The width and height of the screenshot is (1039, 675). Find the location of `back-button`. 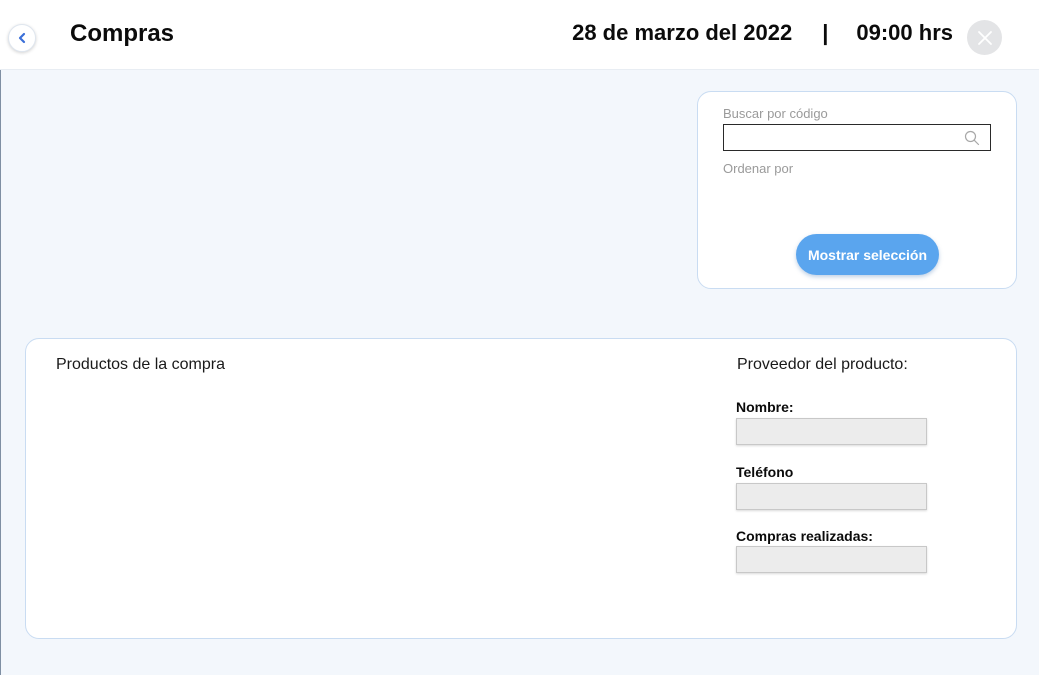

back-button is located at coordinates (22, 38).